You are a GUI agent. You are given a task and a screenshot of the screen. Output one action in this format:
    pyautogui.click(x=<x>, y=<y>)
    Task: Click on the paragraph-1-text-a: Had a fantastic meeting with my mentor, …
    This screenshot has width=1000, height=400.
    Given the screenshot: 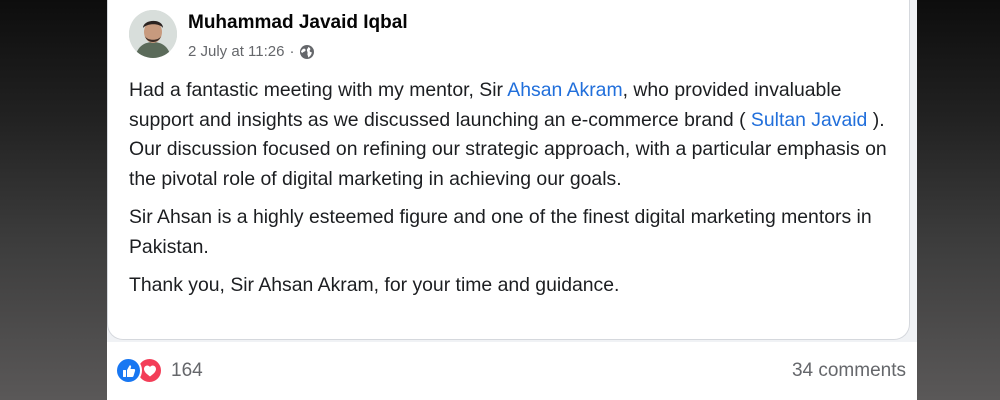 What is the action you would take?
    pyautogui.click(x=318, y=90)
    